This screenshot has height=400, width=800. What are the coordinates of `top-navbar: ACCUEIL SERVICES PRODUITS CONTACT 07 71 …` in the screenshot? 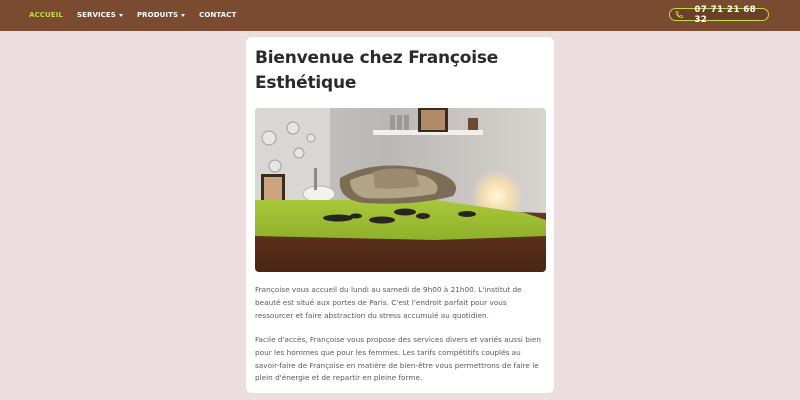 It's located at (400, 15).